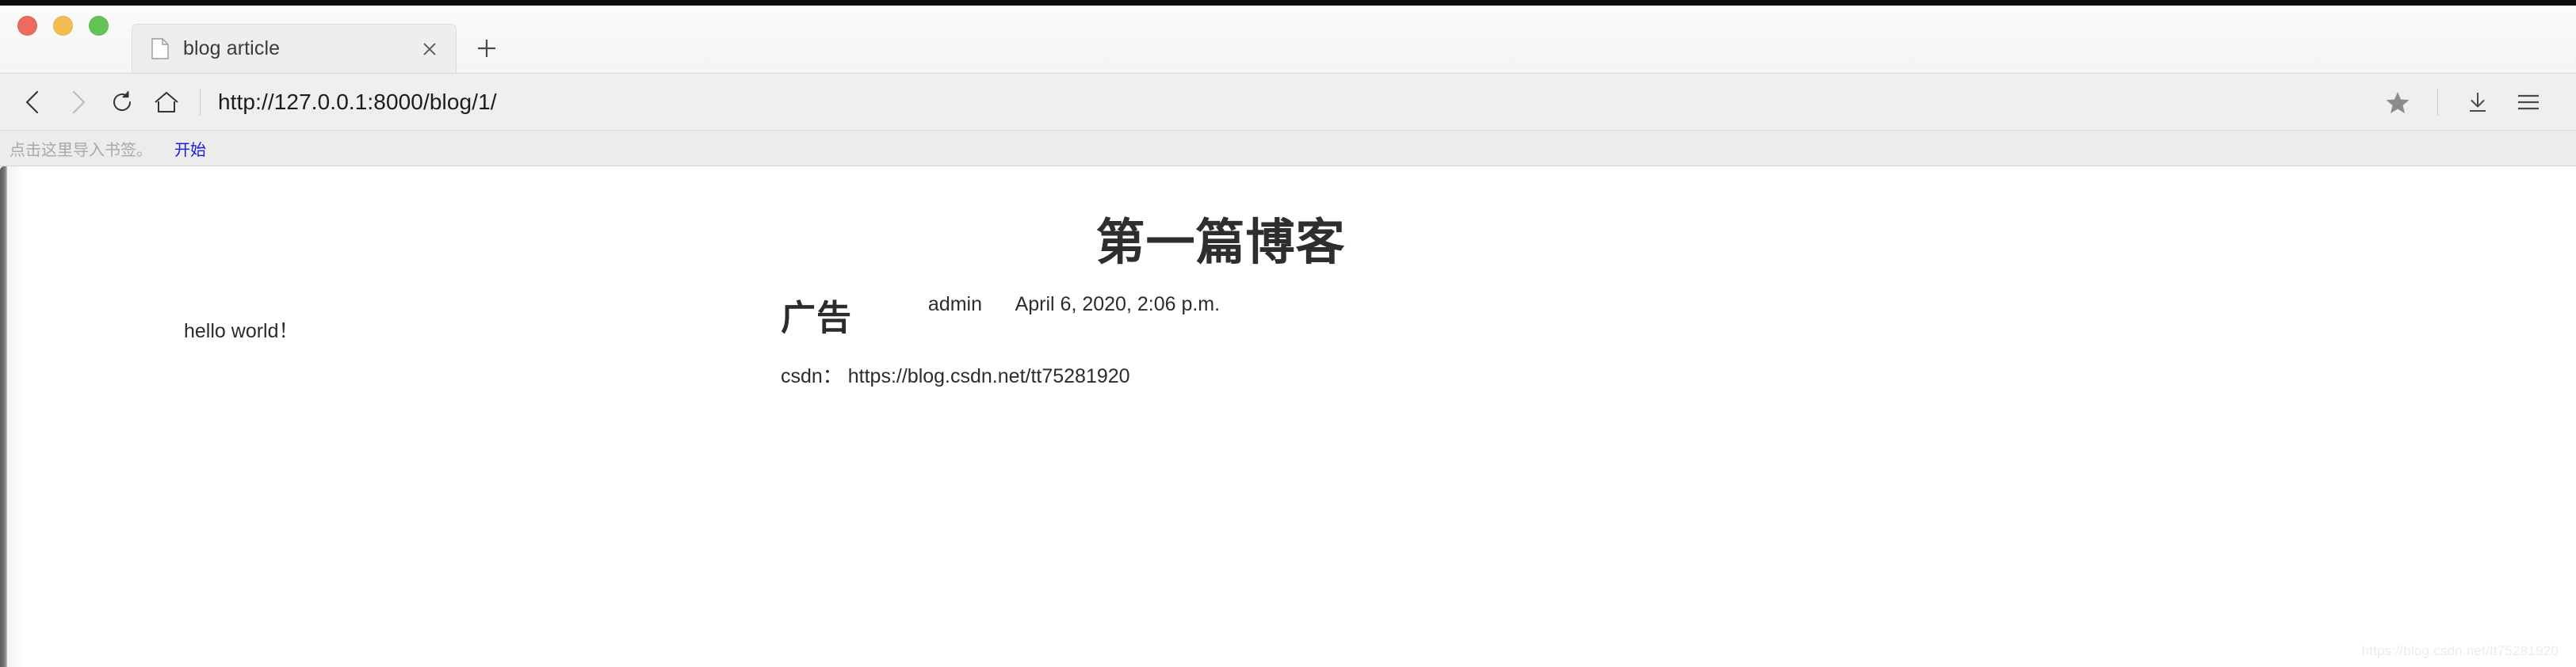 The height and width of the screenshot is (667, 2576). I want to click on window-controls, so click(72, 39).